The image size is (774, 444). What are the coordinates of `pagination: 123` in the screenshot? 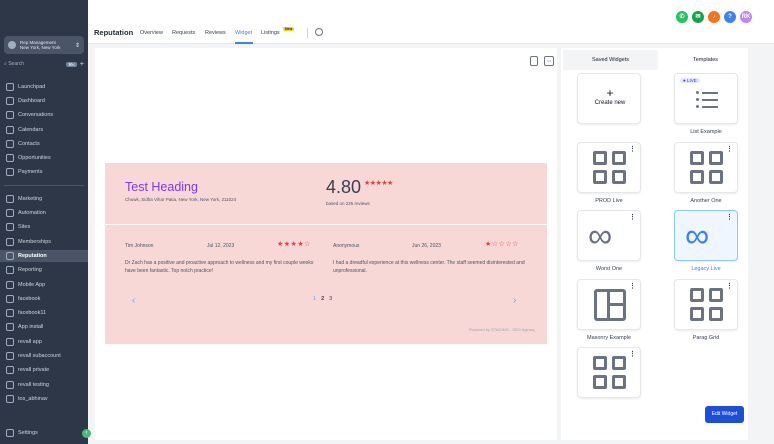 It's located at (322, 299).